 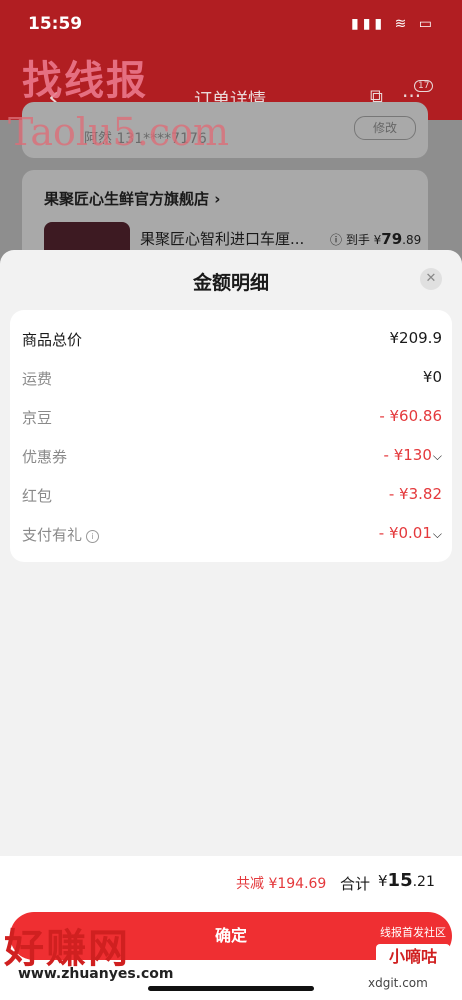 What do you see at coordinates (412, 240) in the screenshot?
I see `product-price-dec: .89` at bounding box center [412, 240].